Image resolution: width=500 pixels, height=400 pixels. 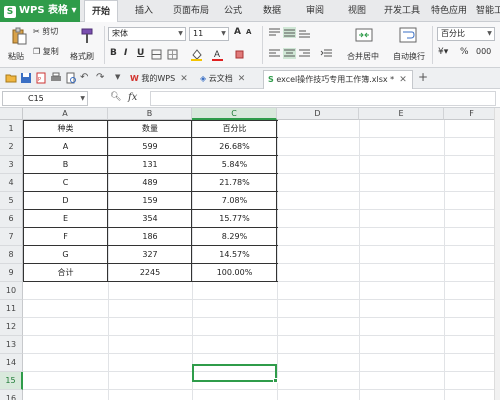 What do you see at coordinates (443, 52) in the screenshot?
I see `currency-button: ¥▾` at bounding box center [443, 52].